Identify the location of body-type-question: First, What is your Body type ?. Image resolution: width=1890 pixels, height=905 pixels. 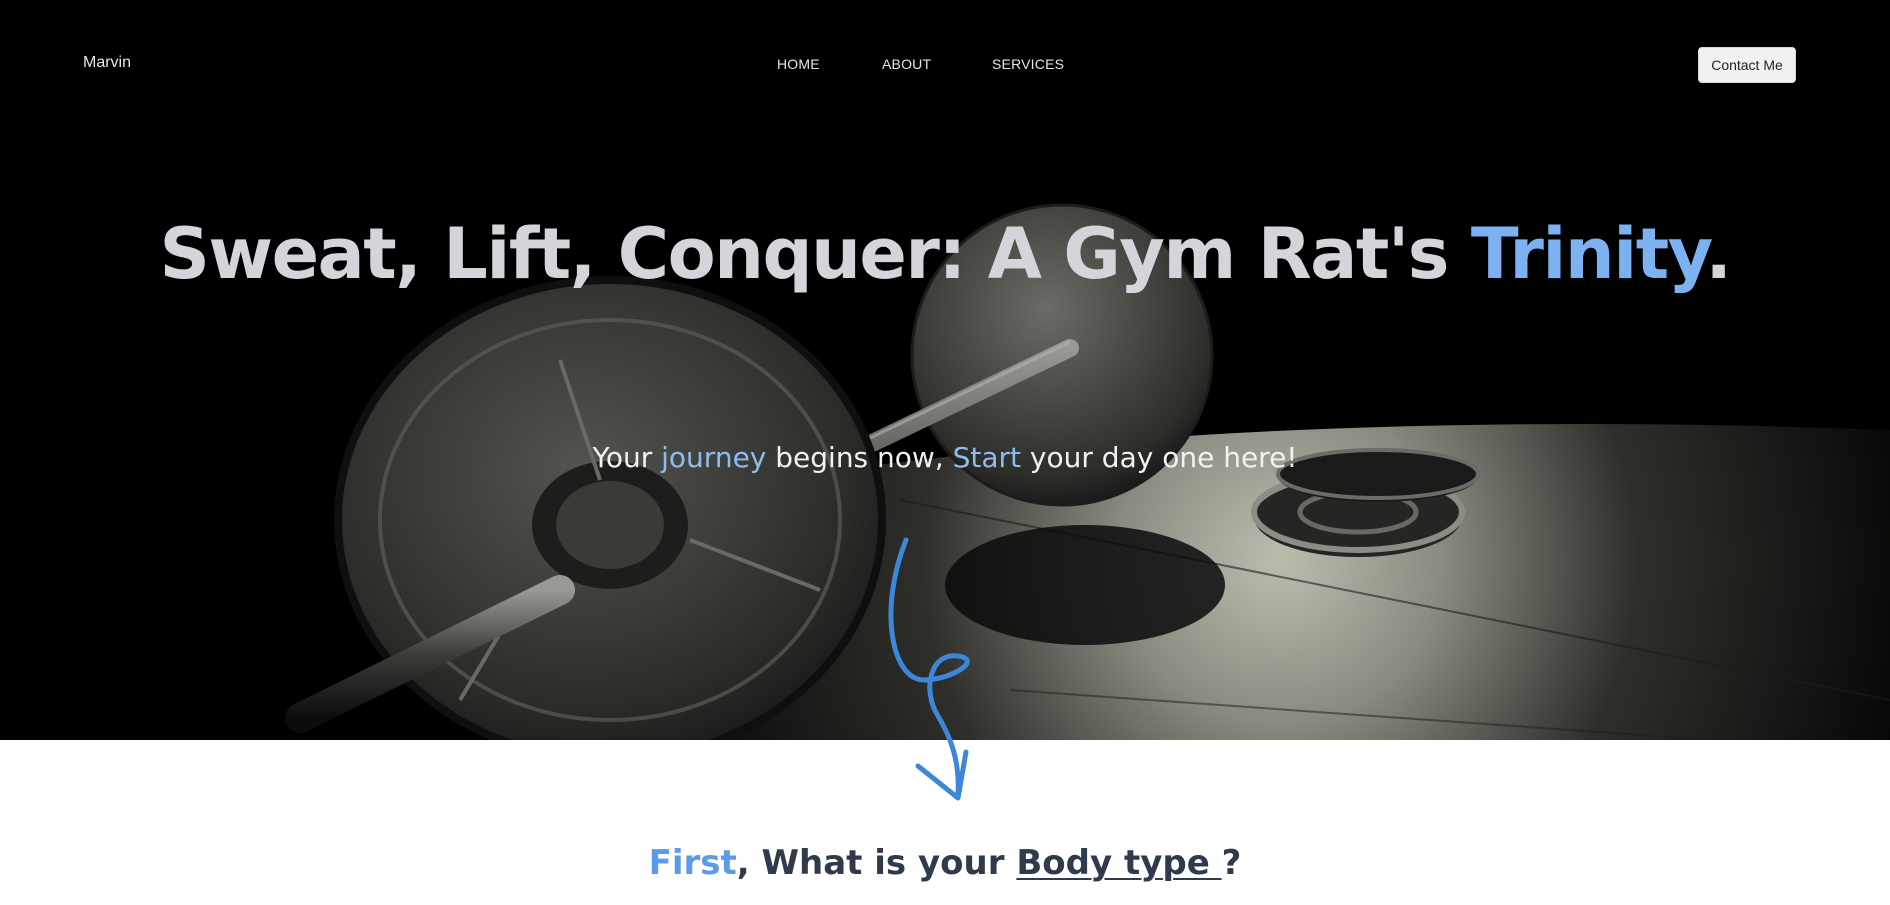
(945, 863).